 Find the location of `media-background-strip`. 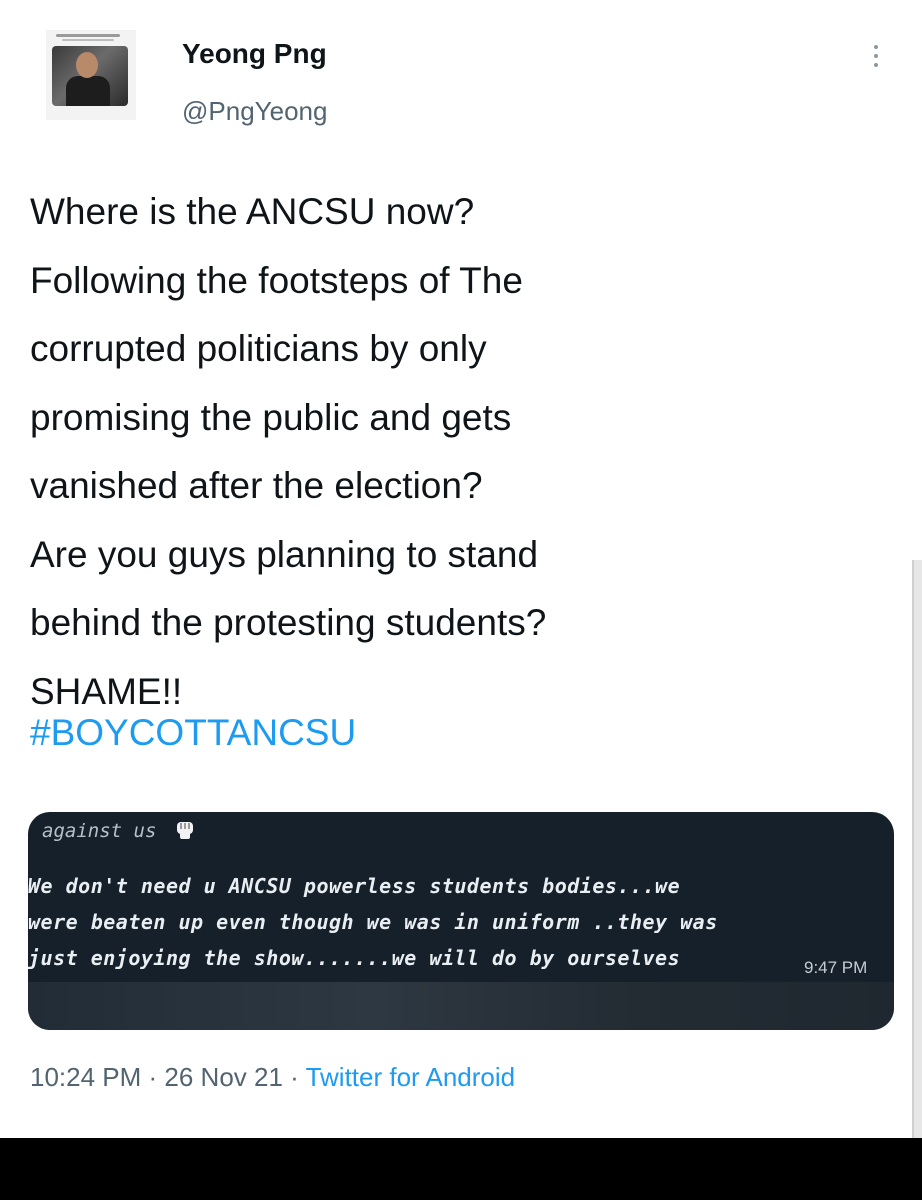

media-background-strip is located at coordinates (461, 1006).